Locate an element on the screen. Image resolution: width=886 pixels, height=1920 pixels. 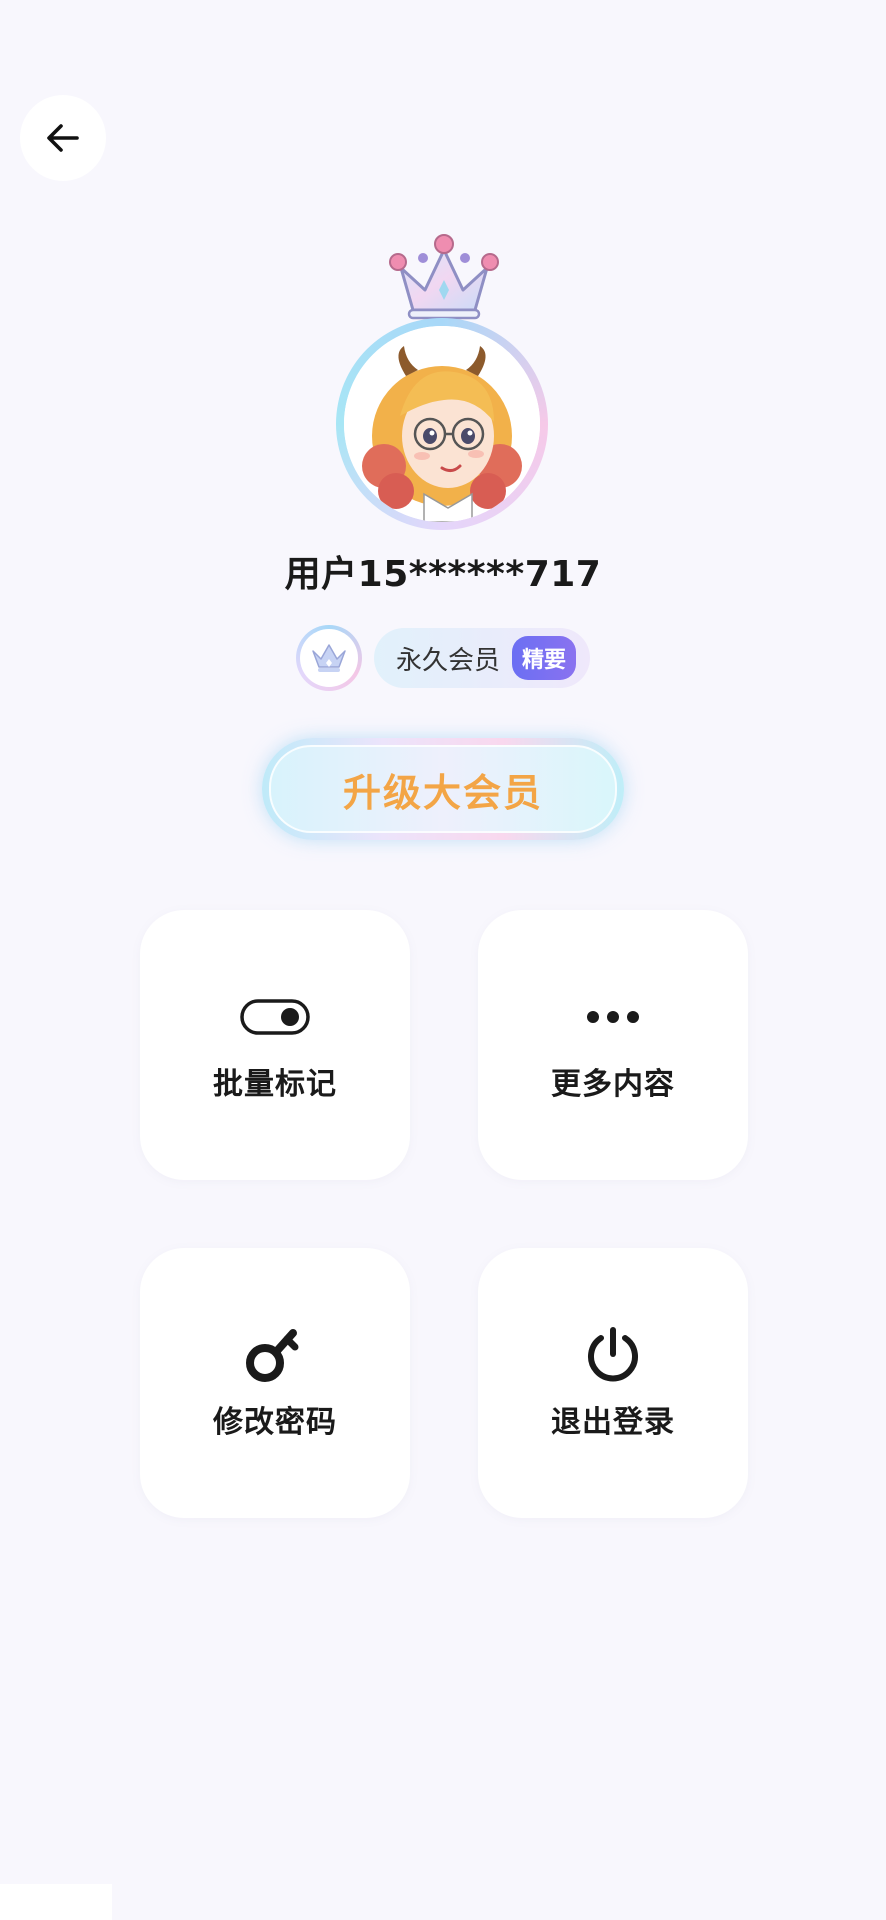
vip-crown-badge is located at coordinates (328, 658).